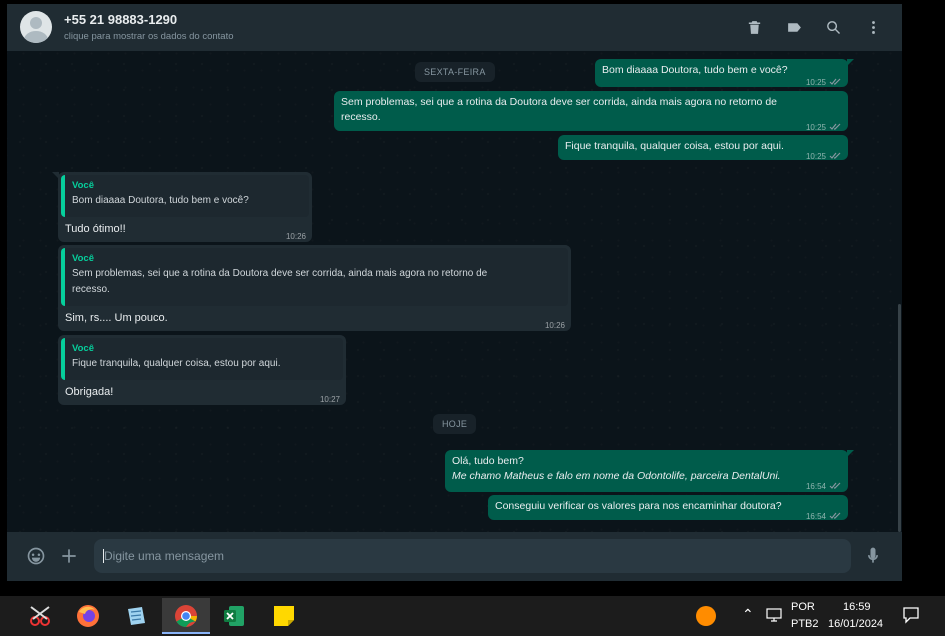 Image resolution: width=945 pixels, height=636 pixels. I want to click on composer, so click(454, 556).